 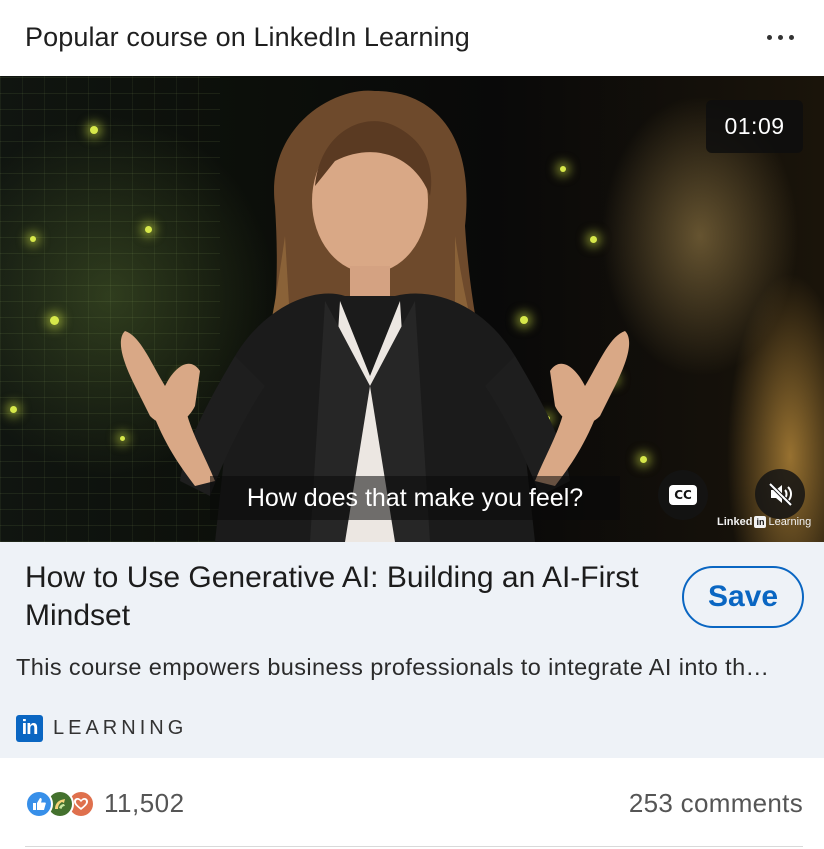 What do you see at coordinates (743, 597) in the screenshot?
I see `save-button: Save` at bounding box center [743, 597].